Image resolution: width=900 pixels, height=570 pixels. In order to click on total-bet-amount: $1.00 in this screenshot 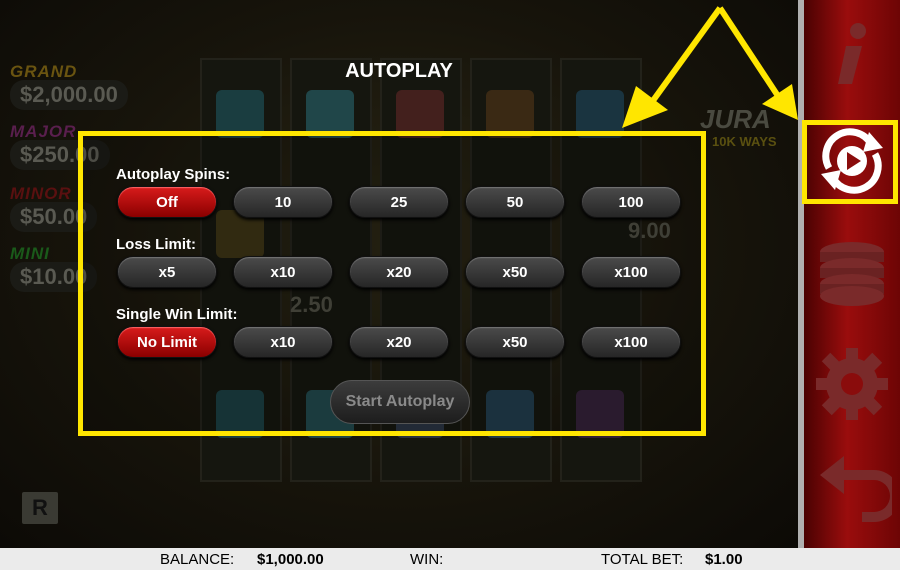, I will do `click(724, 559)`.